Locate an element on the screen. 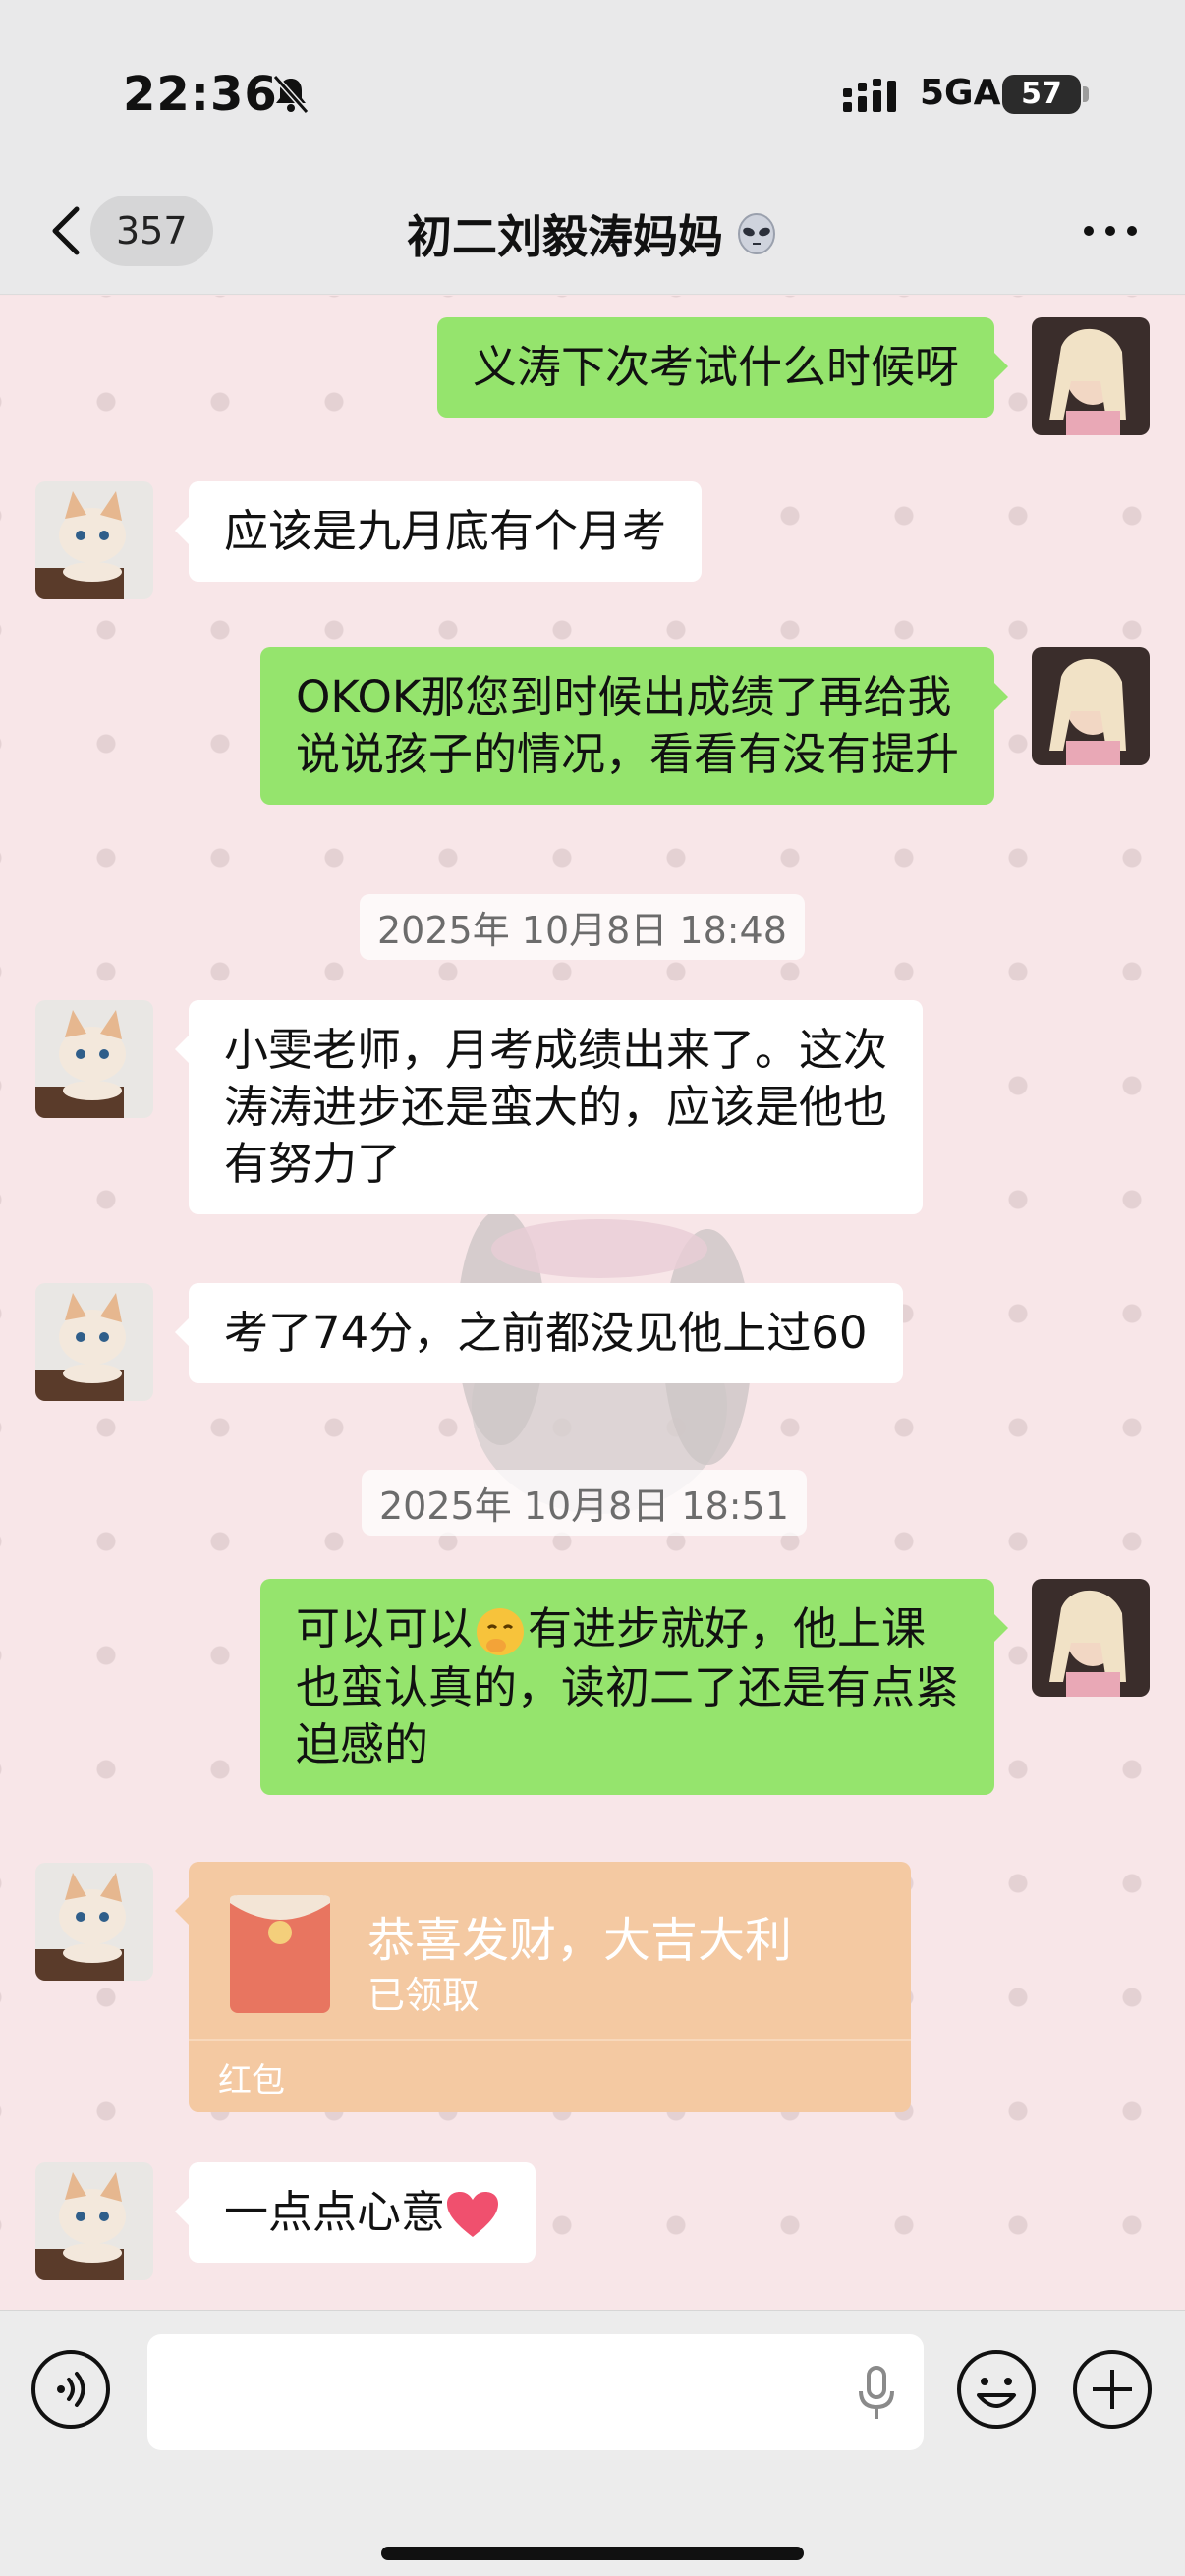  emoji-icon is located at coordinates (997, 2389).